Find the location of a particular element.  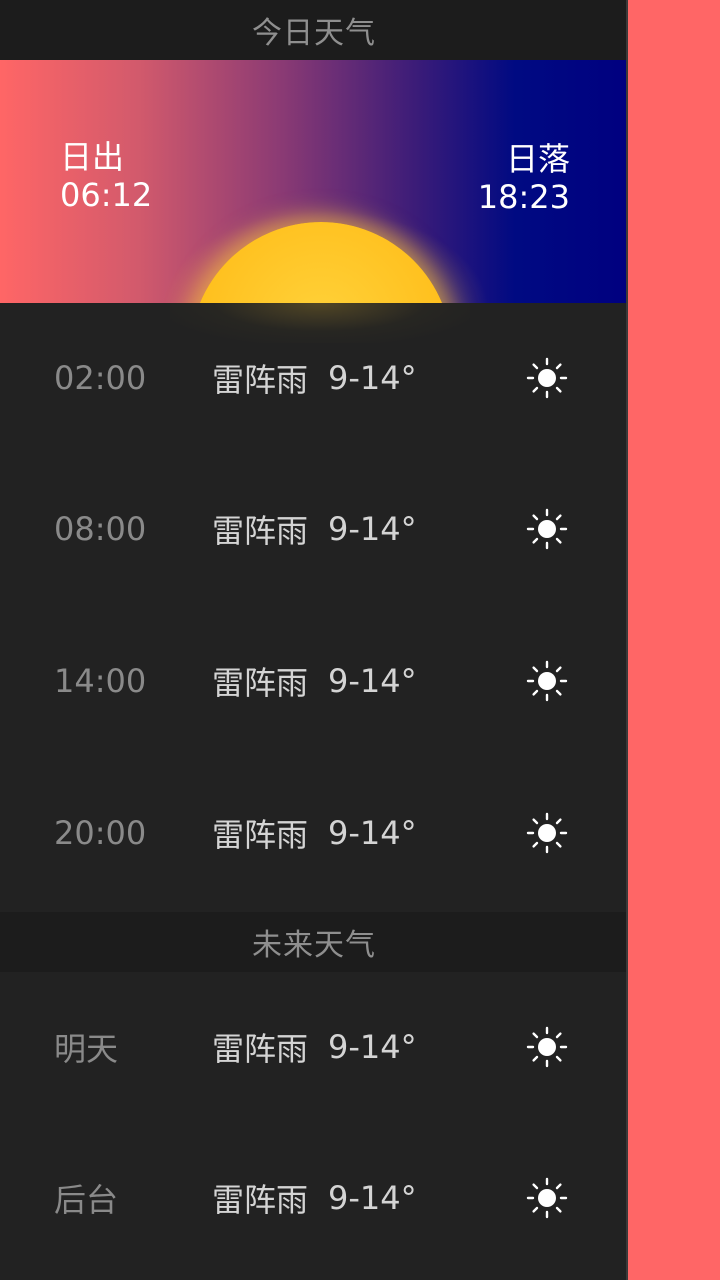

hour-time: 20:00 is located at coordinates (100, 833).